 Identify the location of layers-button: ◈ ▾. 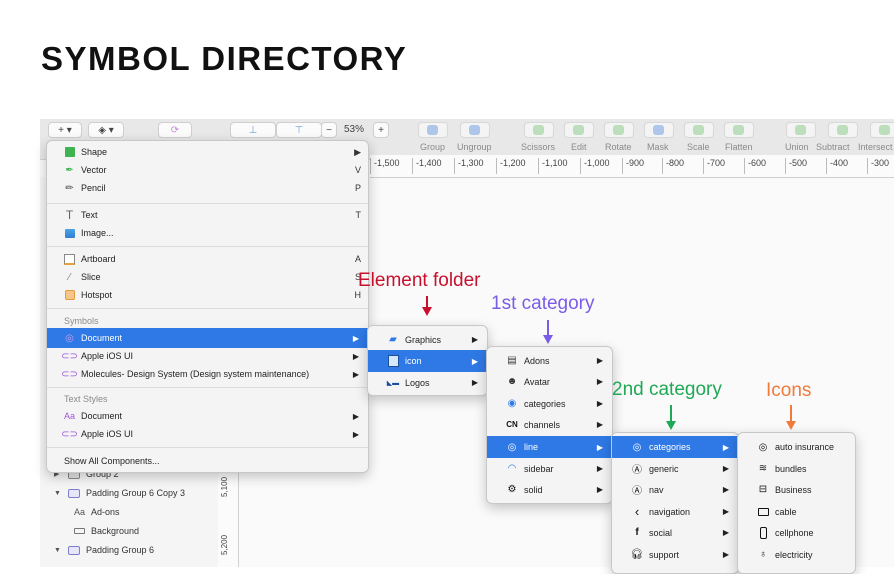
(106, 130).